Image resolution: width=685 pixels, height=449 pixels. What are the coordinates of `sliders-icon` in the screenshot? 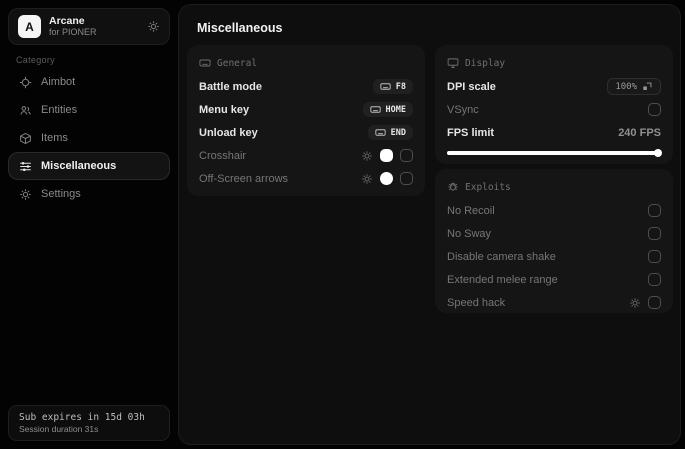 It's located at (25, 166).